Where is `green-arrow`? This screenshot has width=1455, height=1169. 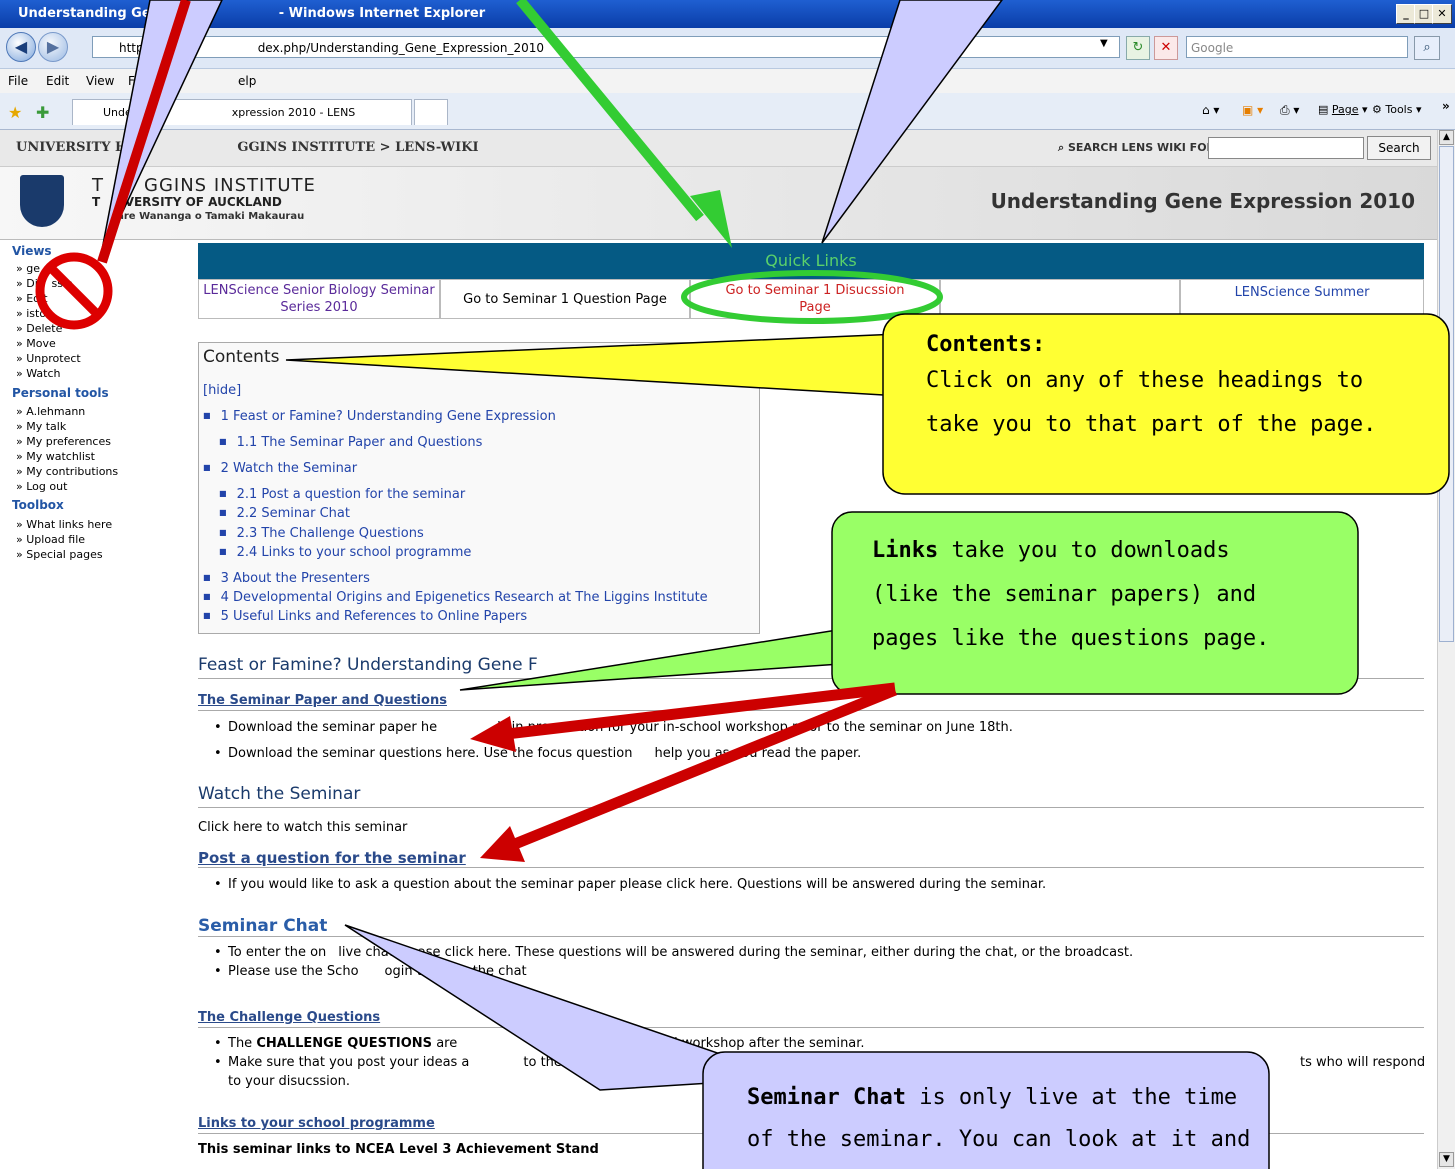 green-arrow is located at coordinates (610, 111).